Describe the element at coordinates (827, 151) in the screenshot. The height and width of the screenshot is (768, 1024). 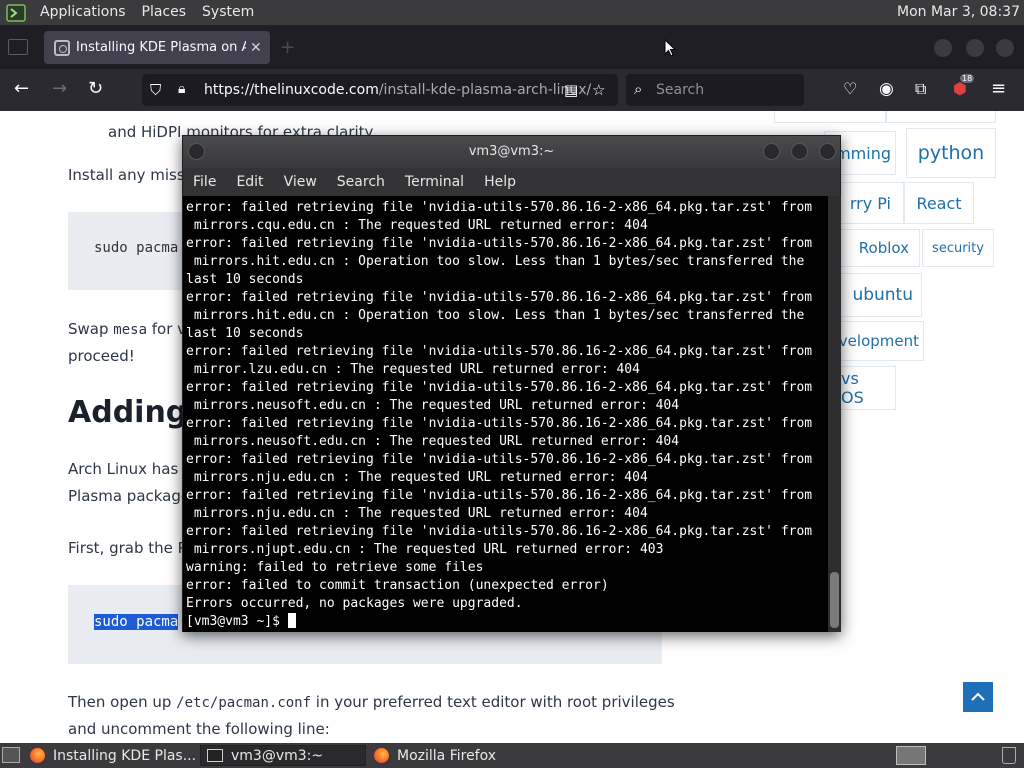
I see `terminal-close-button` at that location.